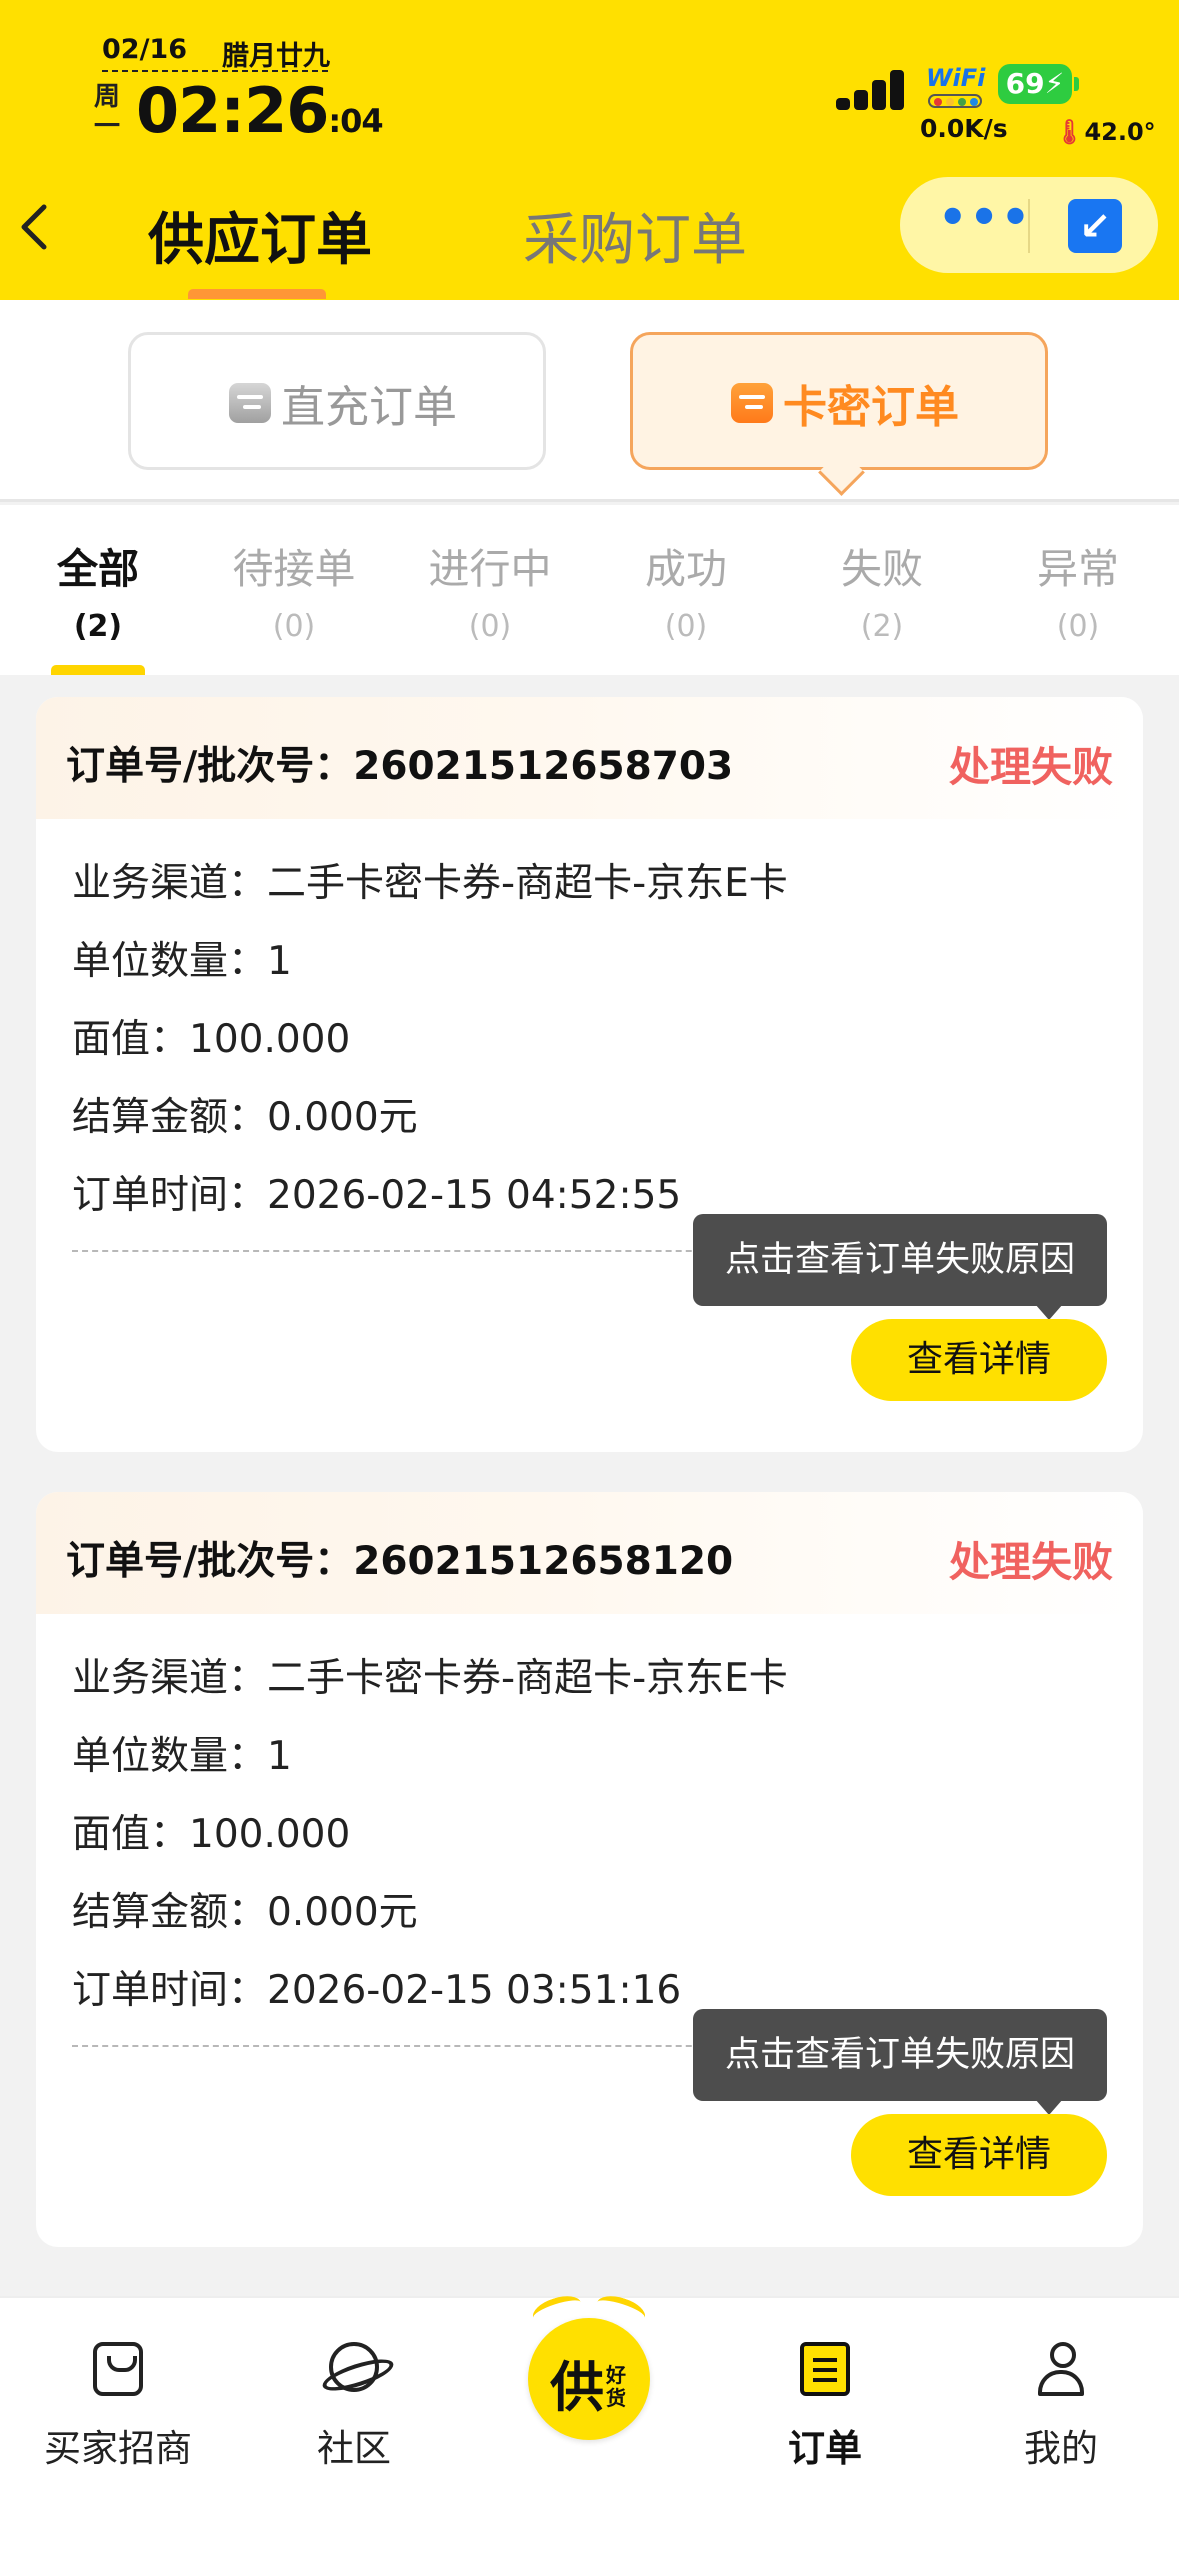 This screenshot has width=1179, height=2556. What do you see at coordinates (1069, 132) in the screenshot?
I see `thermometer-icon: 🌡` at bounding box center [1069, 132].